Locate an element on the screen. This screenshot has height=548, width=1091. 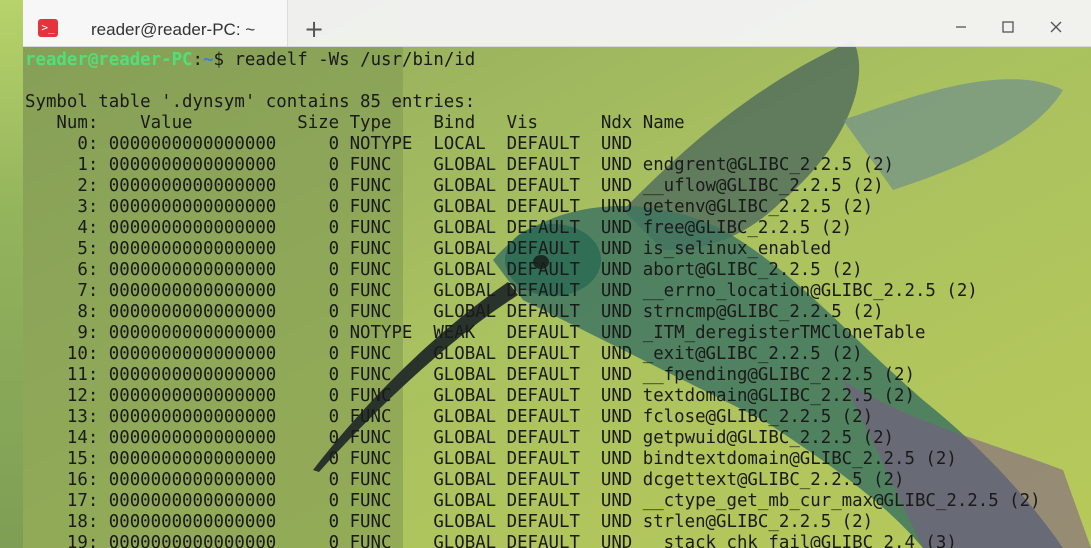
minimize-icon is located at coordinates (961, 29).